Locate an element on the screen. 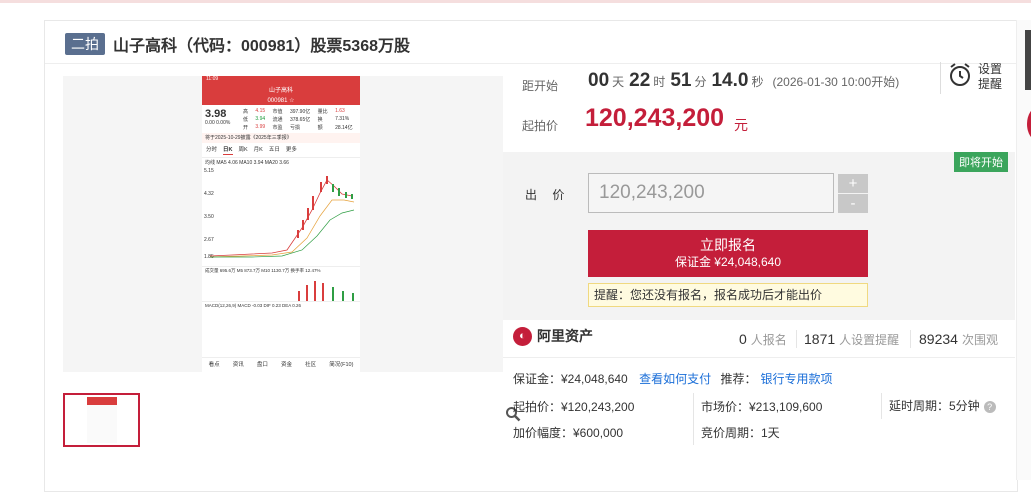 Image resolution: width=1031 pixels, height=492 pixels. signup-count: 0 人报名 is located at coordinates (763, 339).